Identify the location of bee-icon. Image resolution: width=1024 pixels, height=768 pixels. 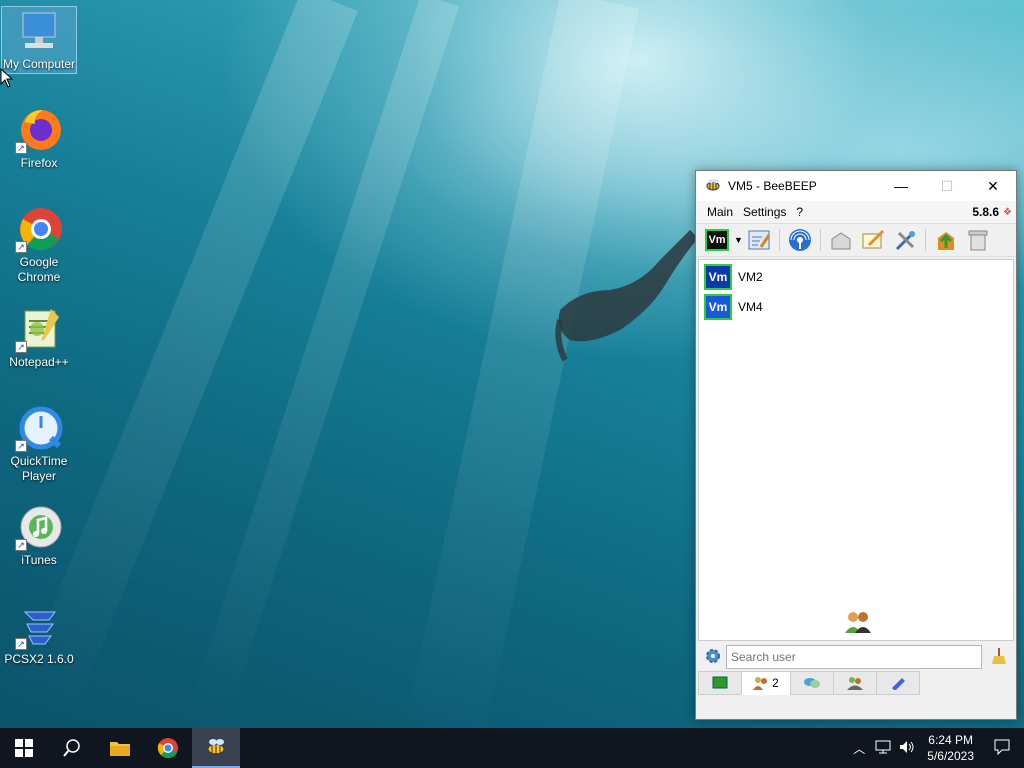
(216, 747).